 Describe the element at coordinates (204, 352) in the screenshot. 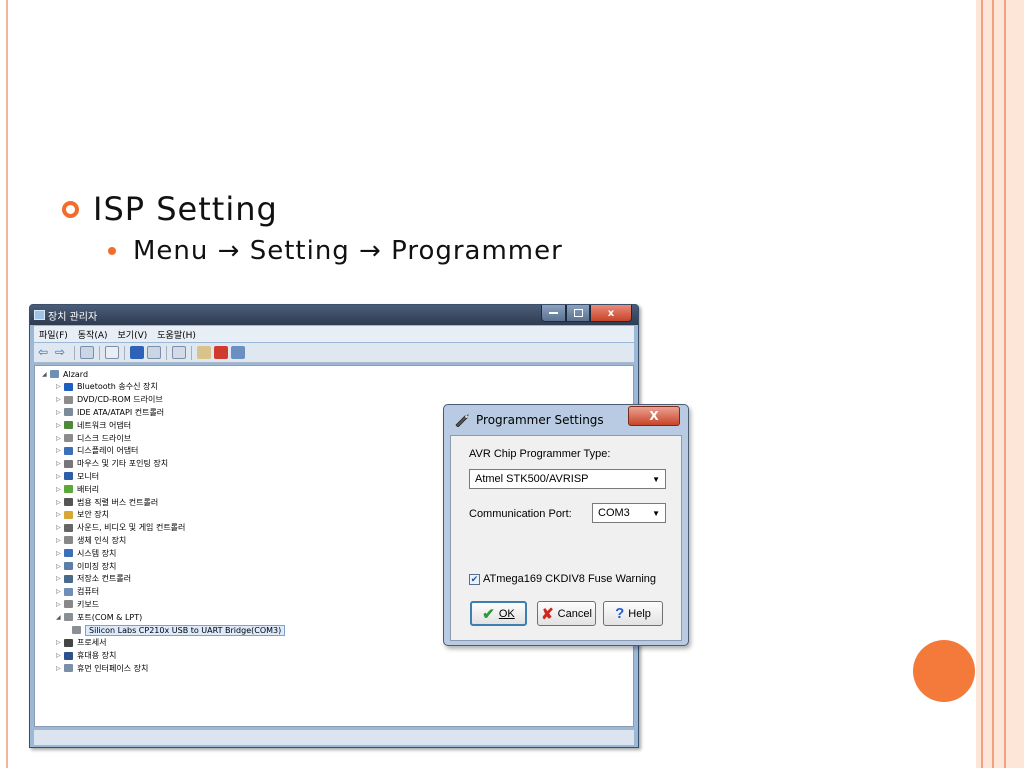

I see `update-driver-icon` at that location.